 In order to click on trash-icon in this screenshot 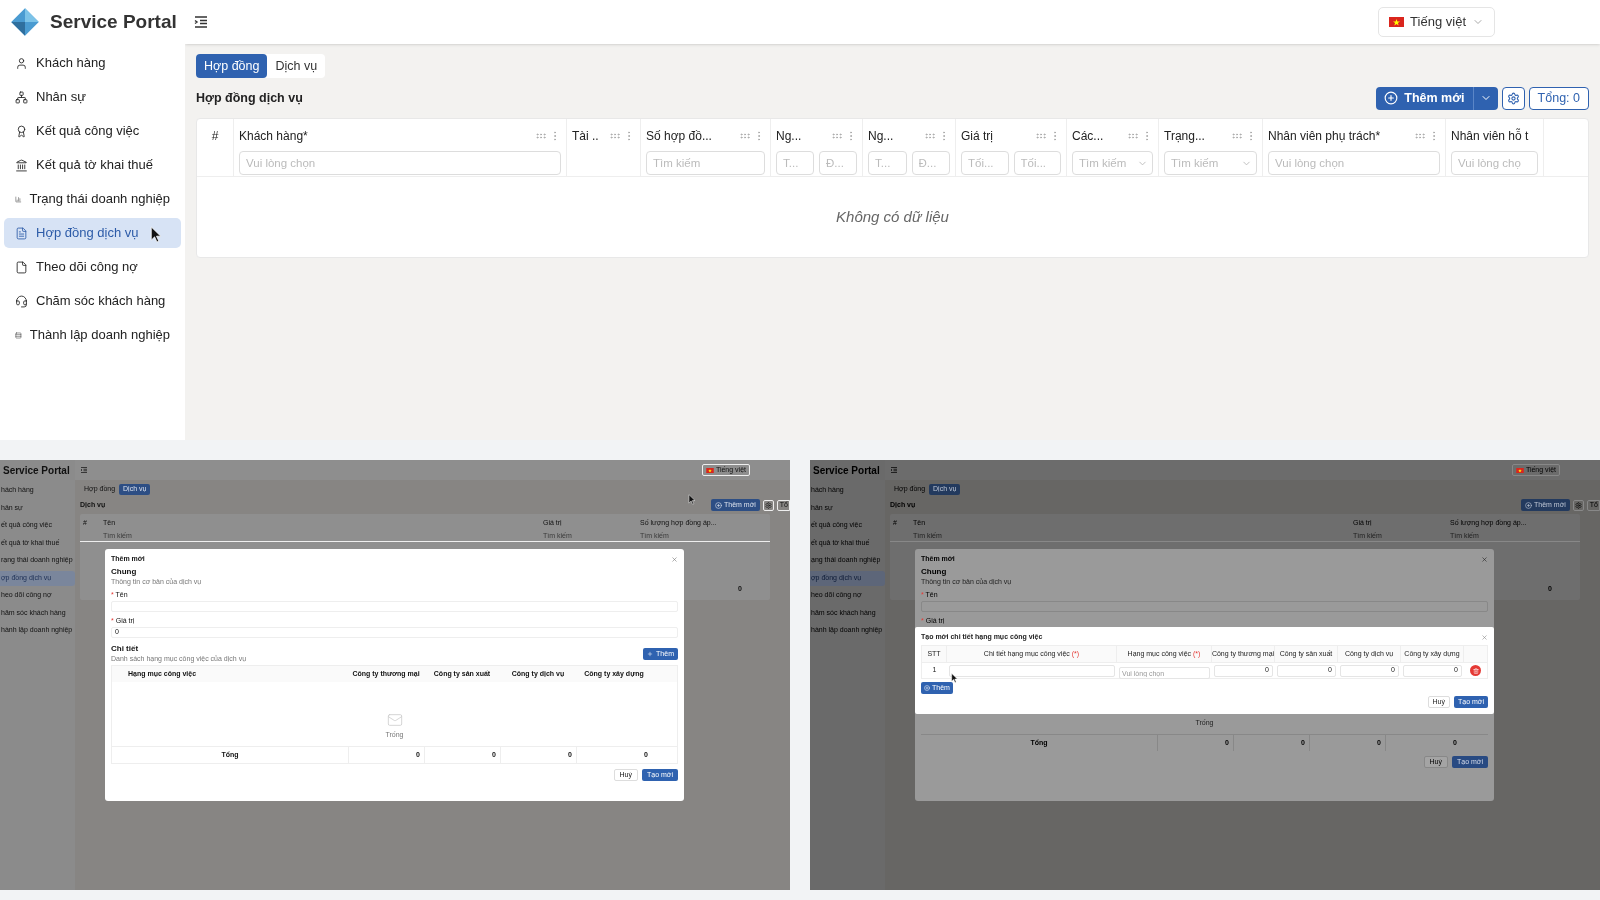, I will do `click(1475, 670)`.